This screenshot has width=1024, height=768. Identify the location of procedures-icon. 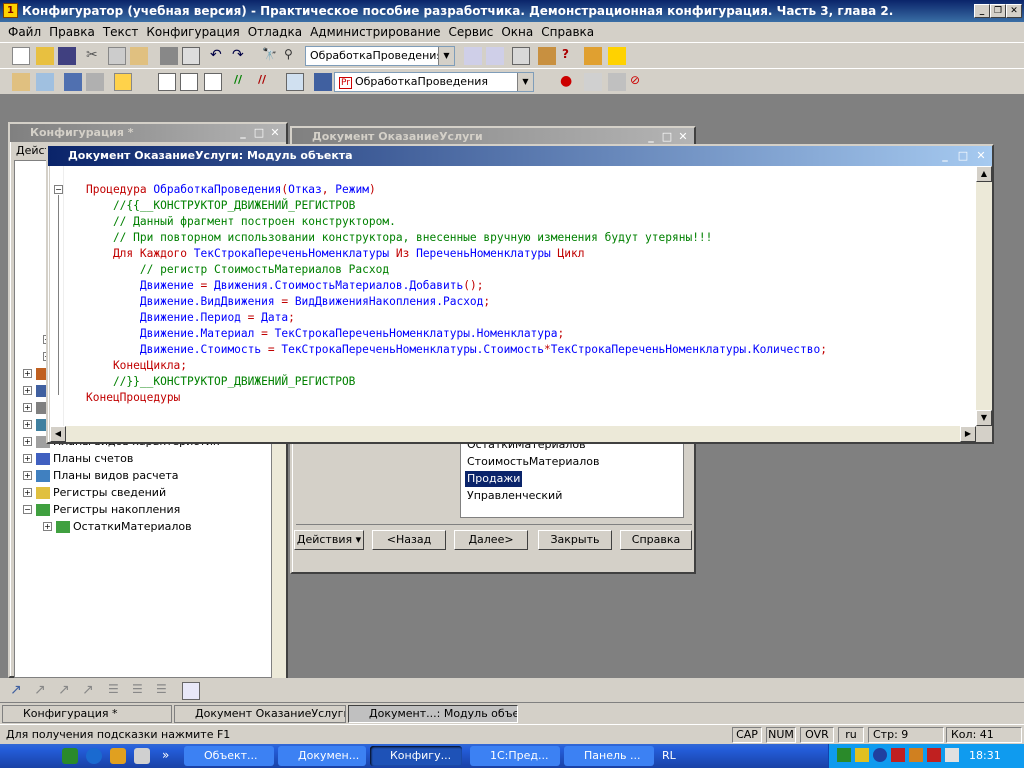
(323, 82).